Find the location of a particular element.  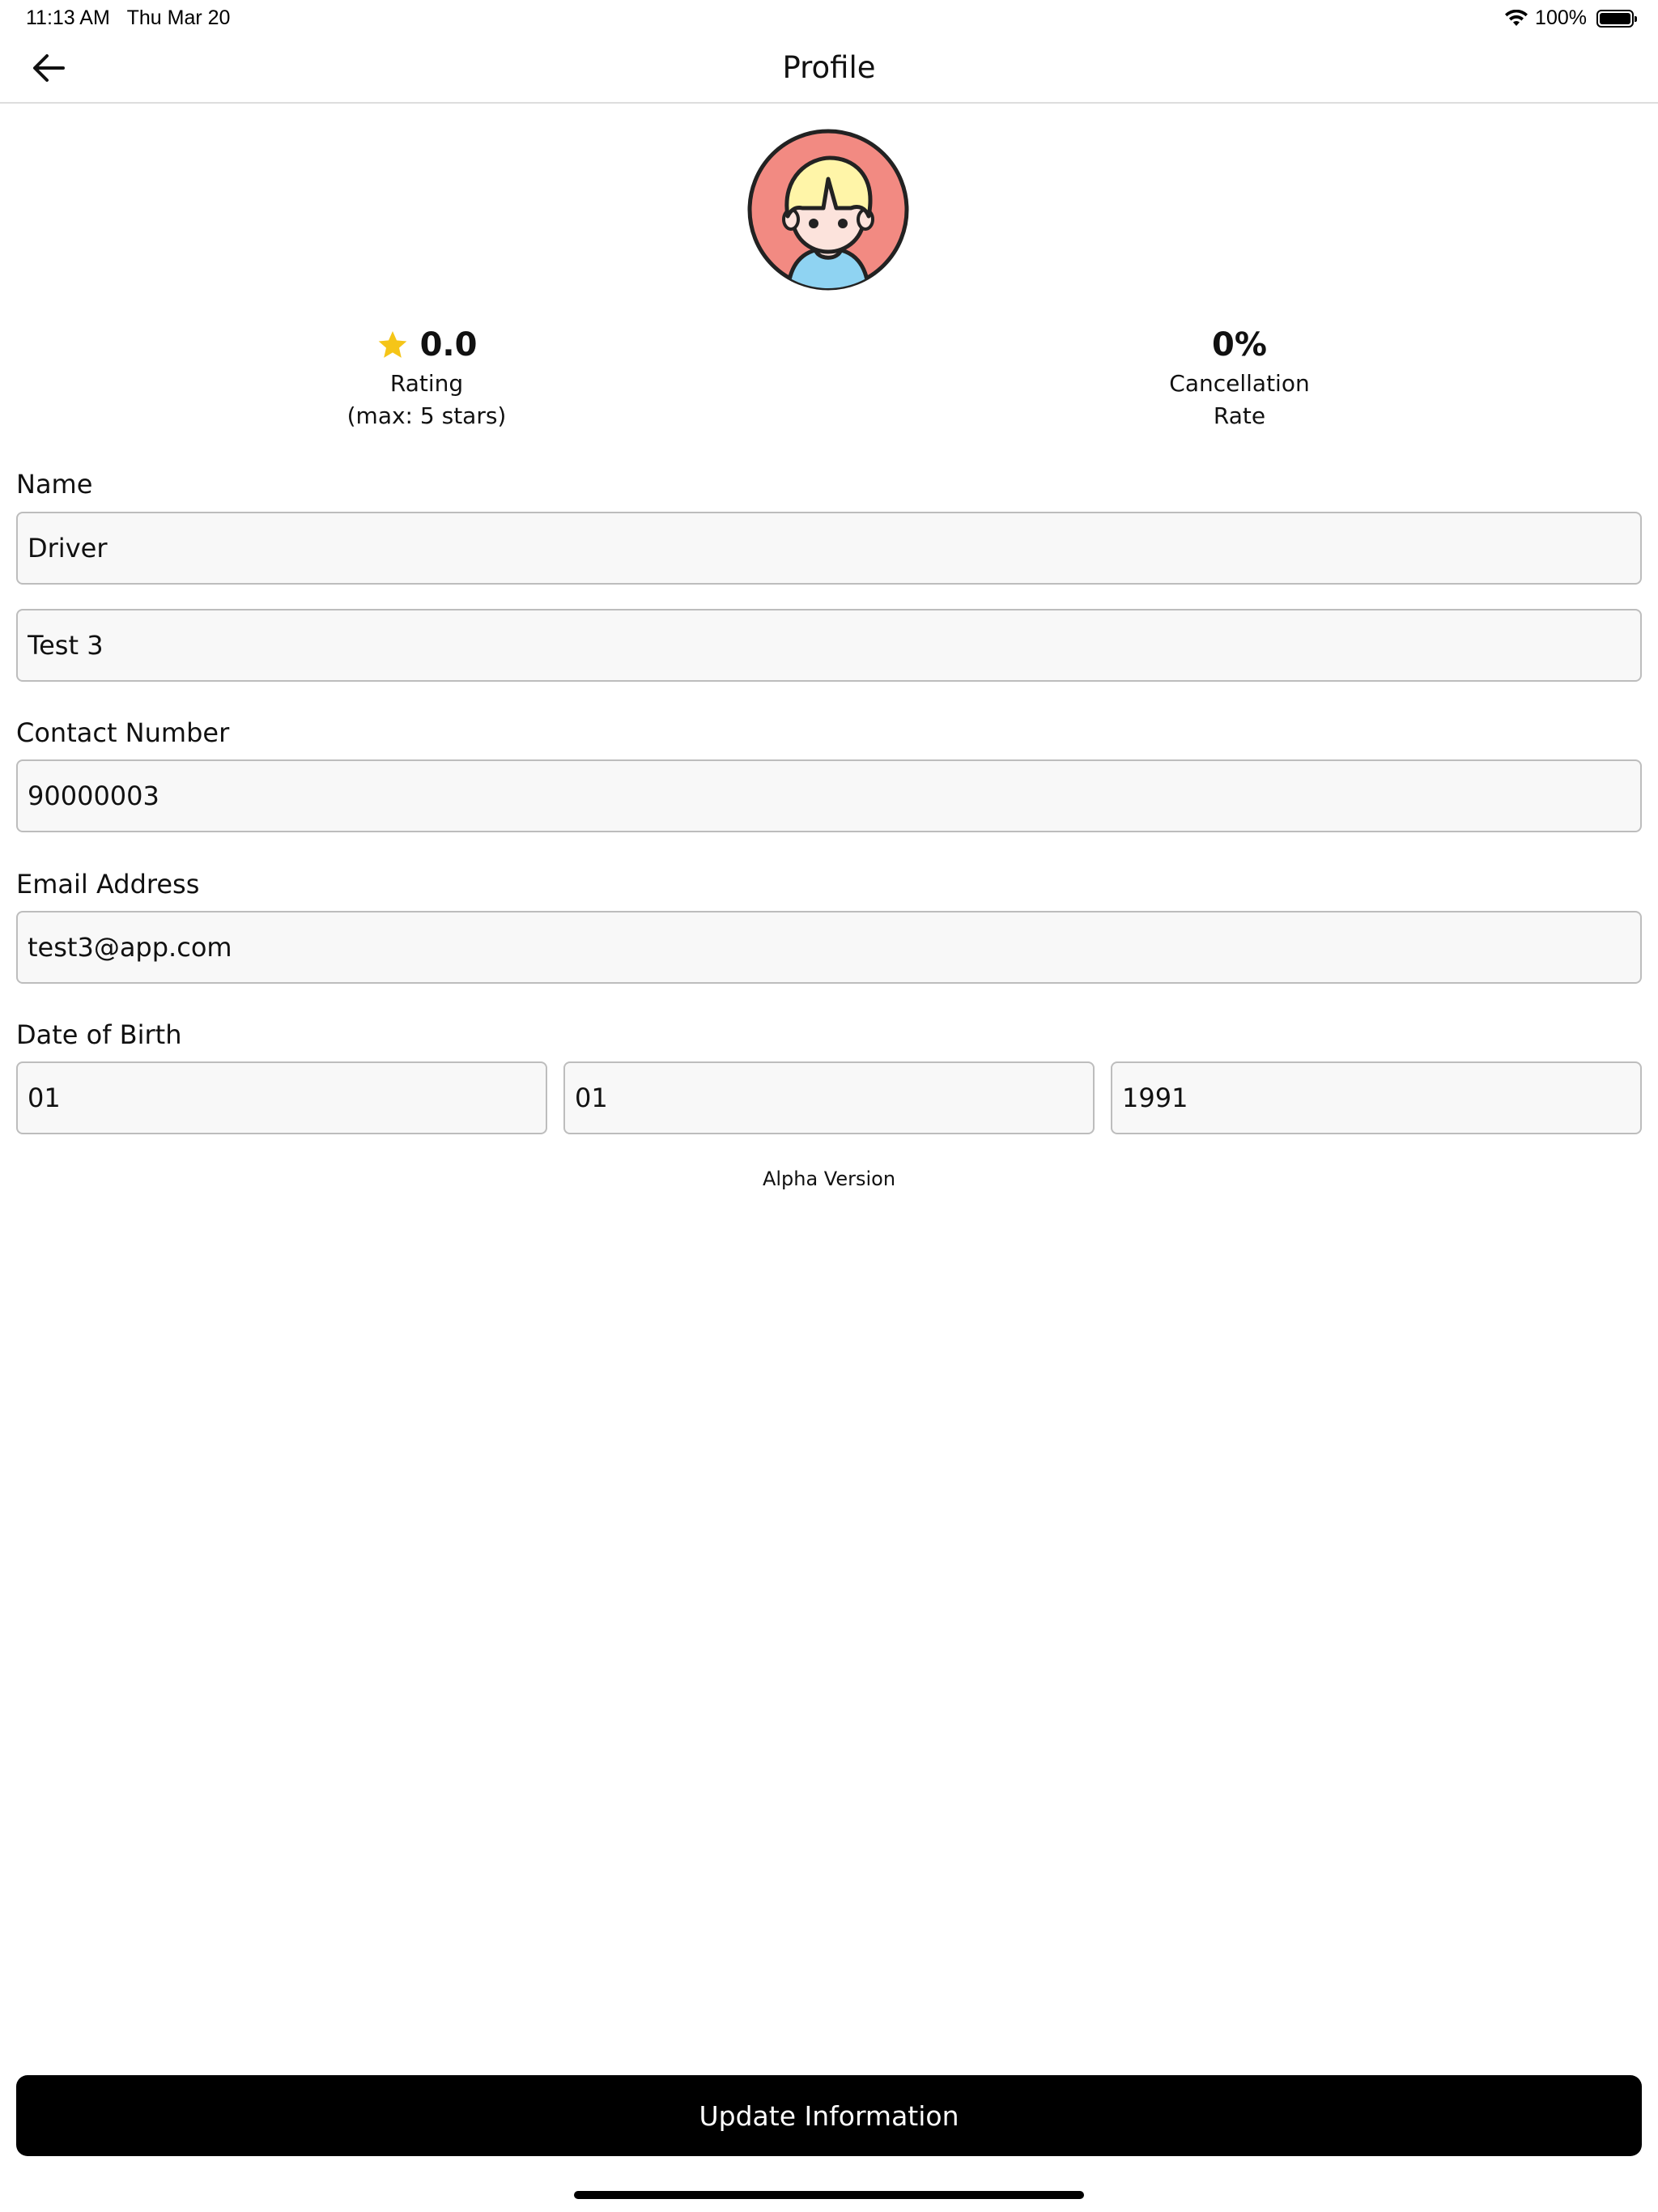

name-label: Name is located at coordinates (54, 485).